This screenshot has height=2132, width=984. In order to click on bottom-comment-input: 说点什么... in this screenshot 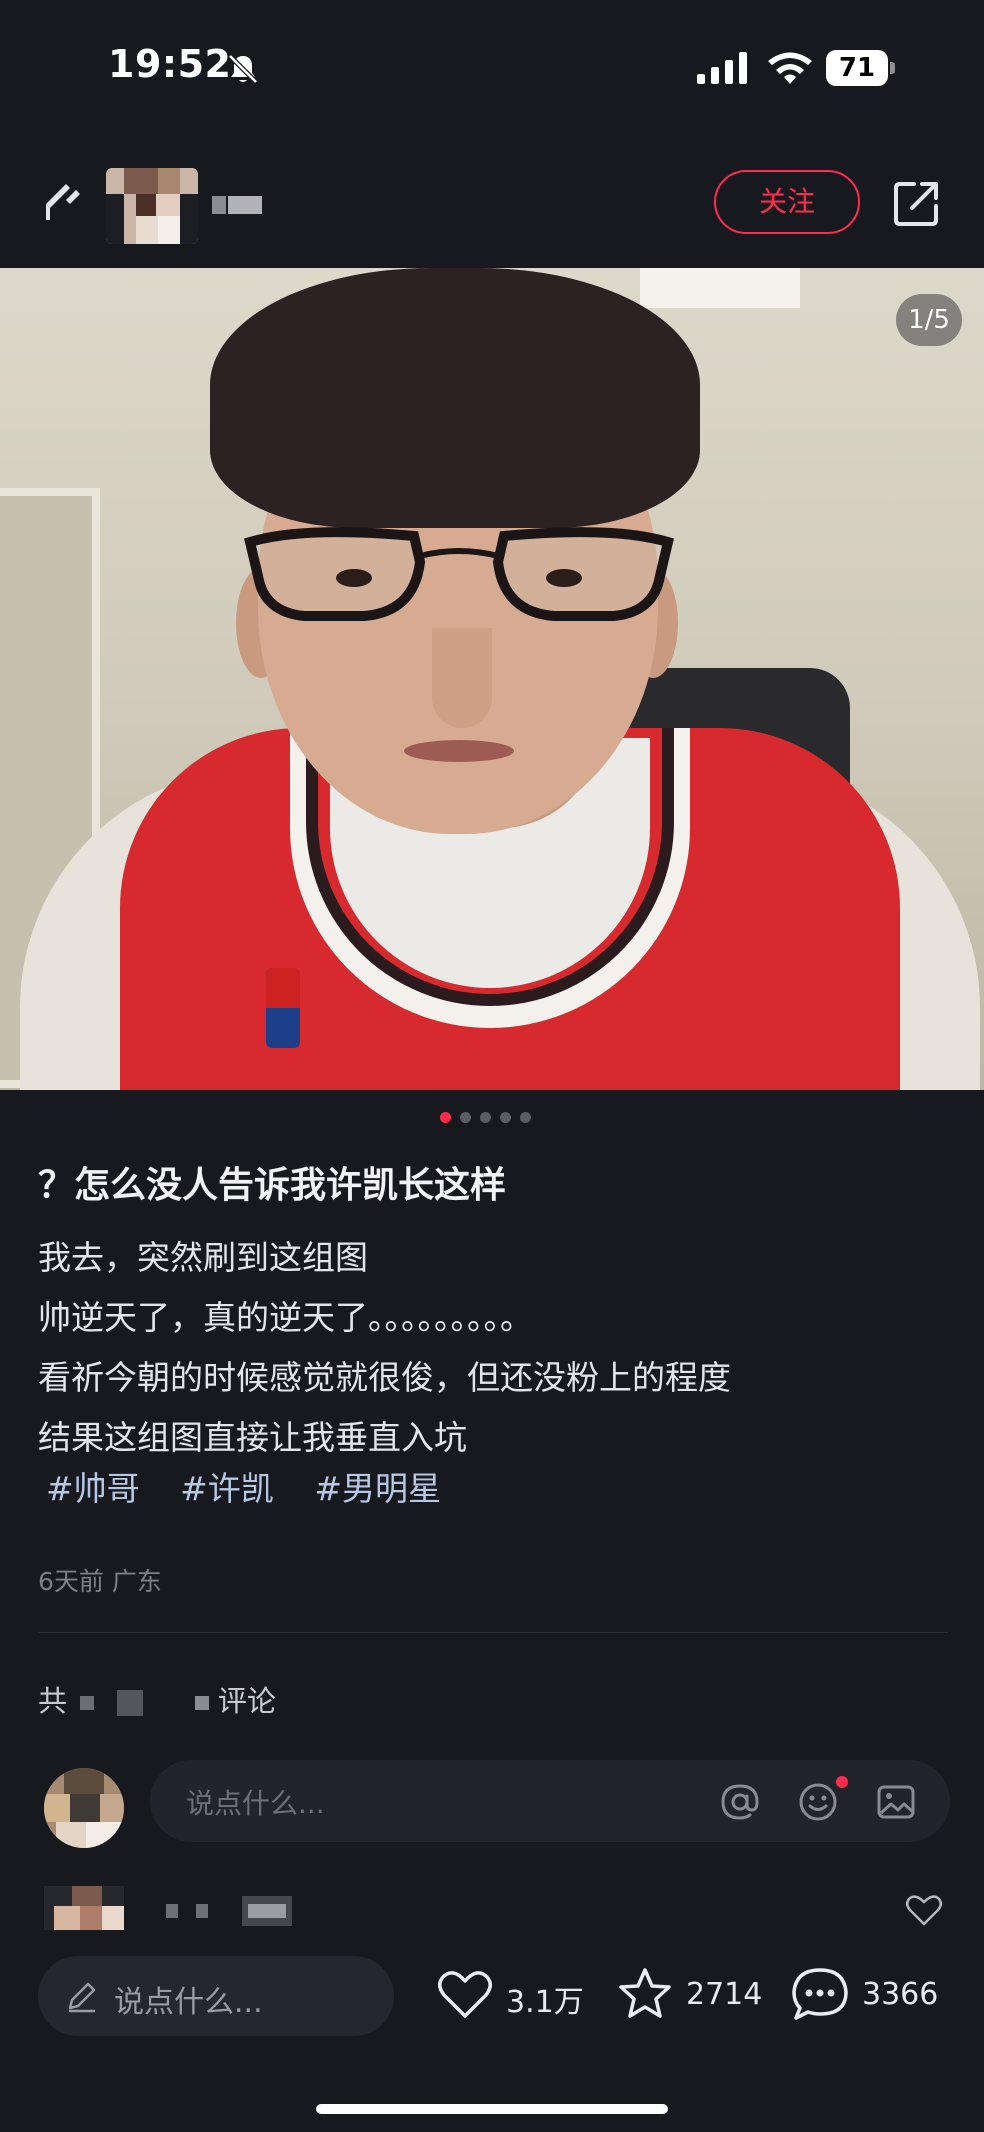, I will do `click(216, 1996)`.